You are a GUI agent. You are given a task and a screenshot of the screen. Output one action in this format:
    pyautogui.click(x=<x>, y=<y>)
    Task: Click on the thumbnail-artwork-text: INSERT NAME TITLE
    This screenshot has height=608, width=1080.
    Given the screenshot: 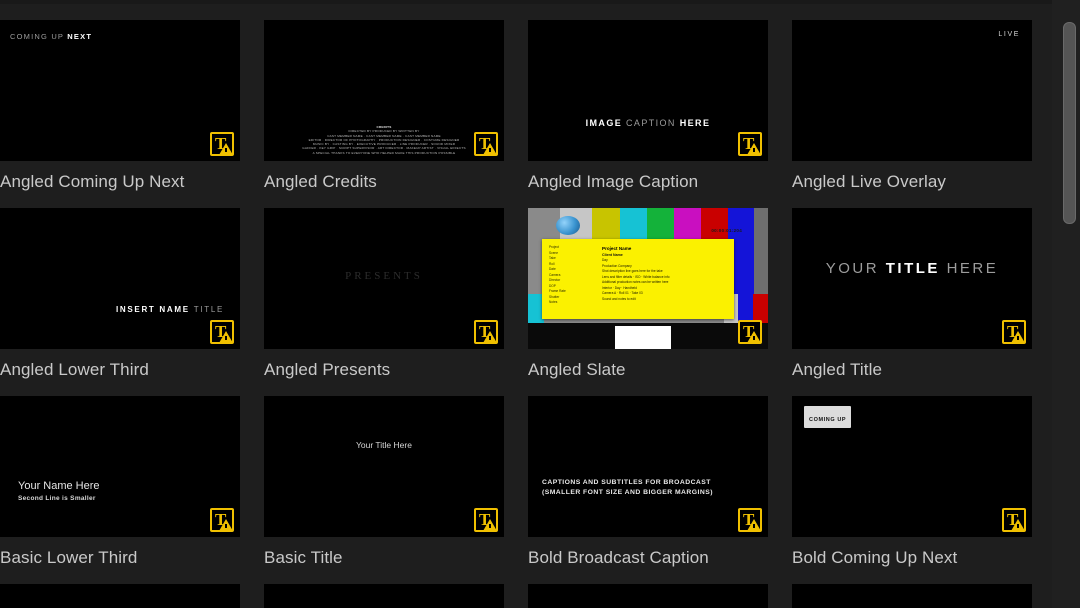 What is the action you would take?
    pyautogui.click(x=169, y=309)
    